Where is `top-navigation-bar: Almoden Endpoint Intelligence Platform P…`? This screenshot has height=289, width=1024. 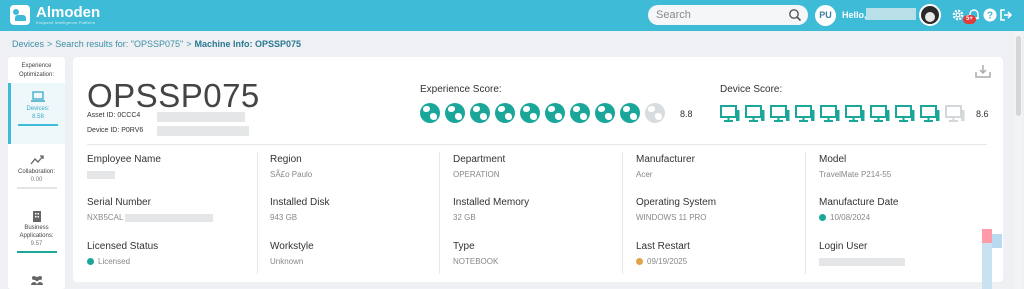 top-navigation-bar: Almoden Endpoint Intelligence Platform P… is located at coordinates (512, 15).